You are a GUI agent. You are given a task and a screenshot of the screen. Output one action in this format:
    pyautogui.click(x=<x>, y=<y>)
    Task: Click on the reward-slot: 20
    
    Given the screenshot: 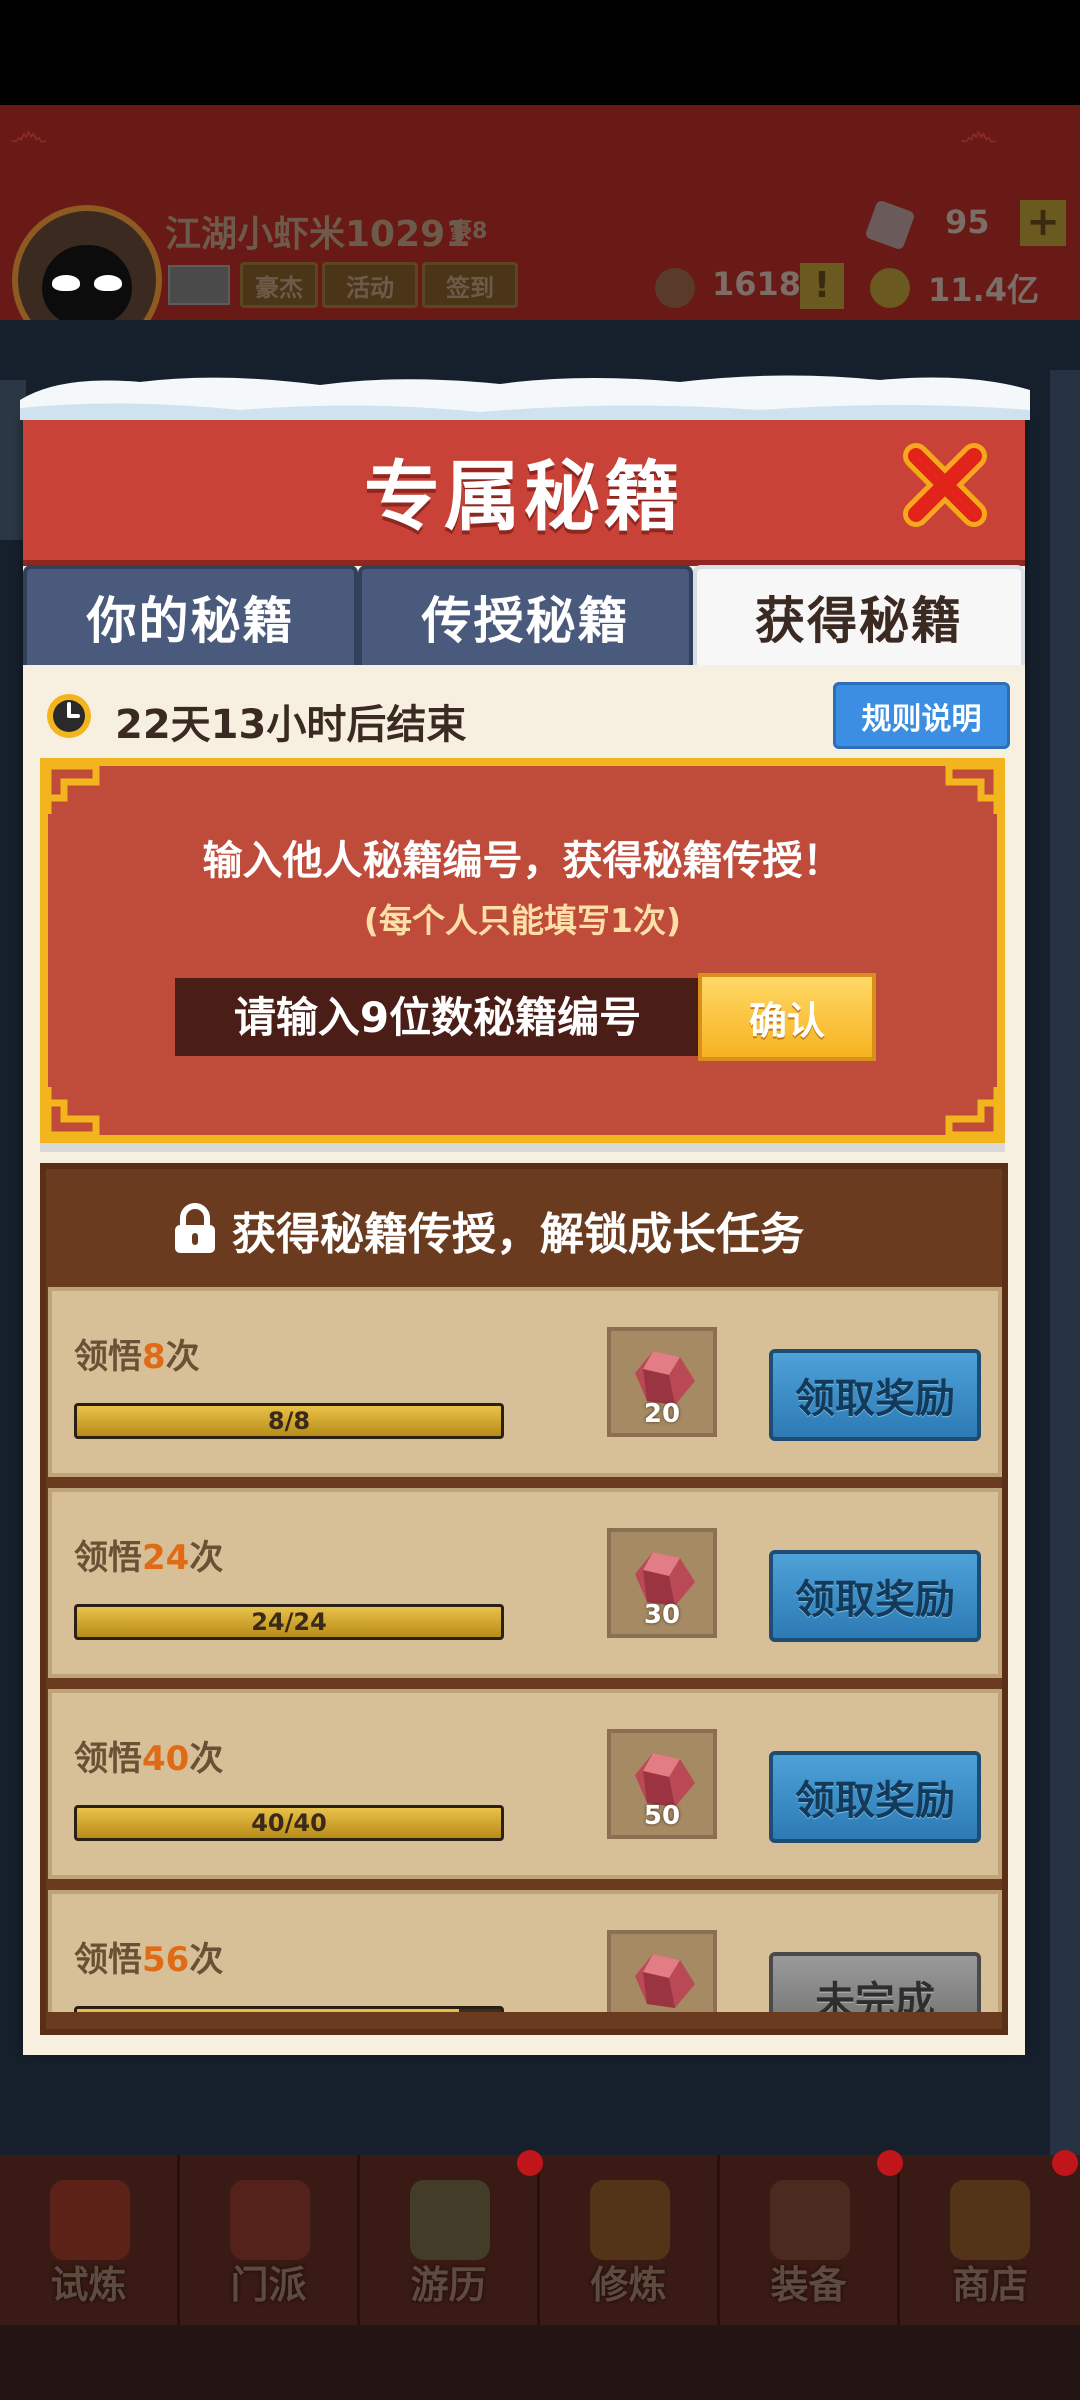 What is the action you would take?
    pyautogui.click(x=662, y=1382)
    